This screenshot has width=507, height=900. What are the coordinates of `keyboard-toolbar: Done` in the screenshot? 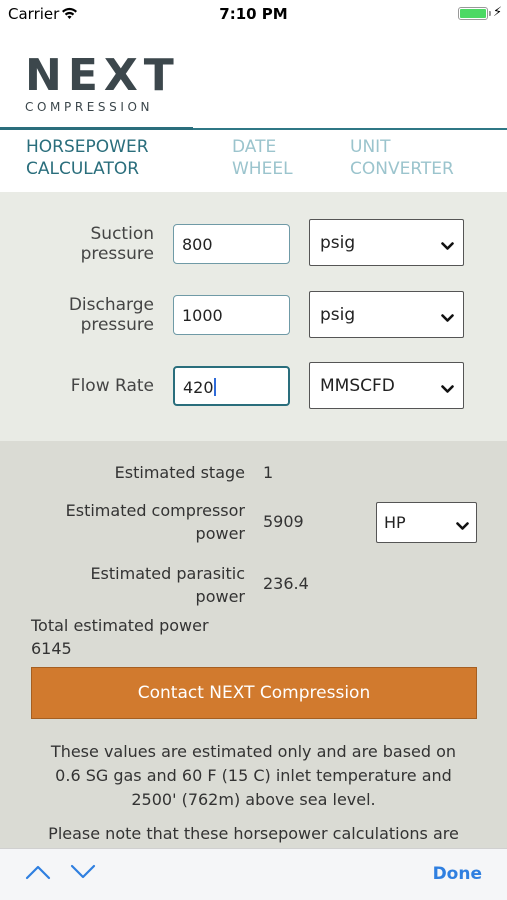 It's located at (253, 874).